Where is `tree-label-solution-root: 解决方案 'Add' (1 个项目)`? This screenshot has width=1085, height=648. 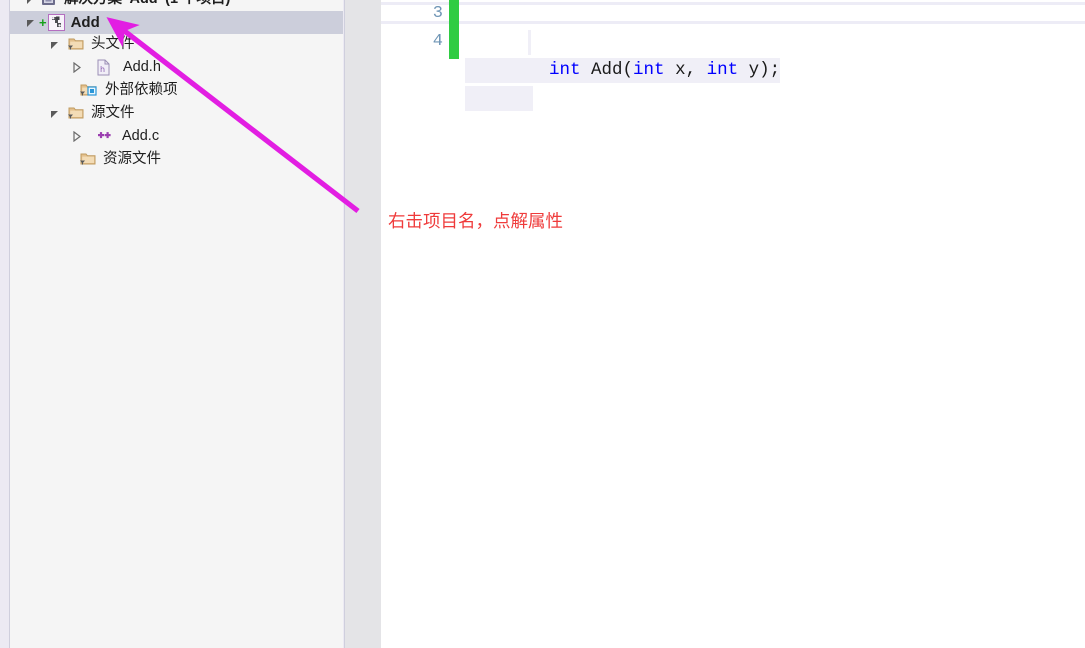 tree-label-solution-root: 解决方案 'Add' (1 个项目) is located at coordinates (146, 5).